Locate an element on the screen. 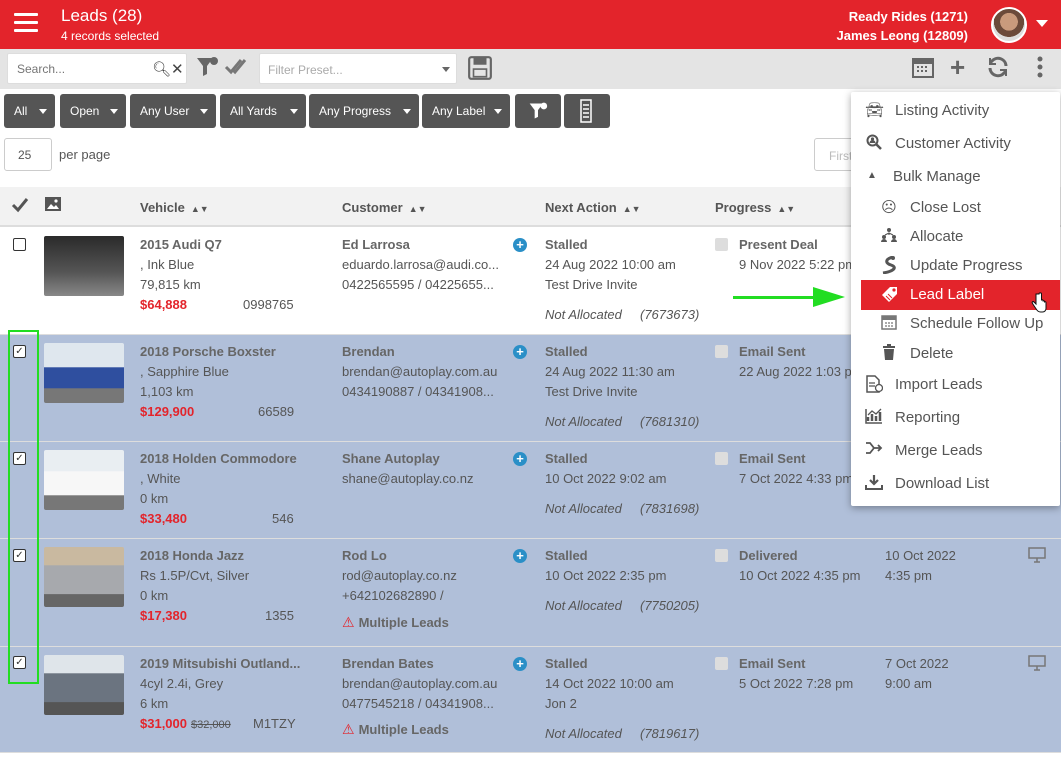 Image resolution: width=1061 pixels, height=758 pixels. menu-item-merge-leads: Merge Leads is located at coordinates (955, 451).